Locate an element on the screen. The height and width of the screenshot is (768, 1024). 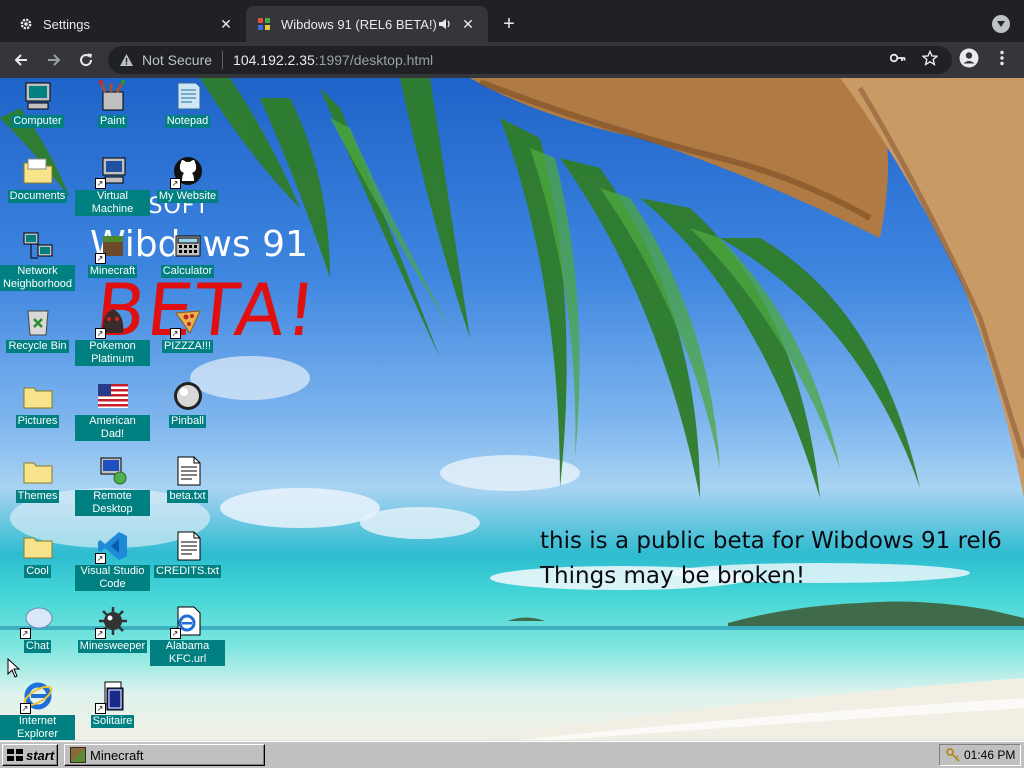
desktop-icon-visual-studio-code: ↗ Visual Studio Code is located at coordinates (112, 559).